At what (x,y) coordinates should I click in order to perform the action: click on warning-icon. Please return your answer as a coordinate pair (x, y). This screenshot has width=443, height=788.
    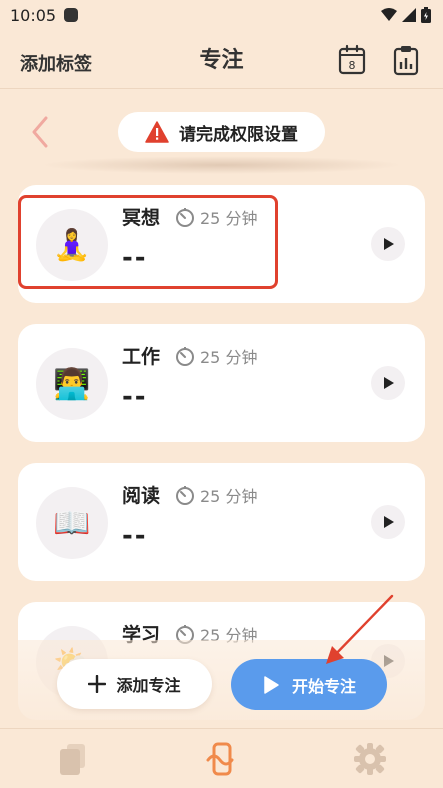
    Looking at the image, I should click on (157, 132).